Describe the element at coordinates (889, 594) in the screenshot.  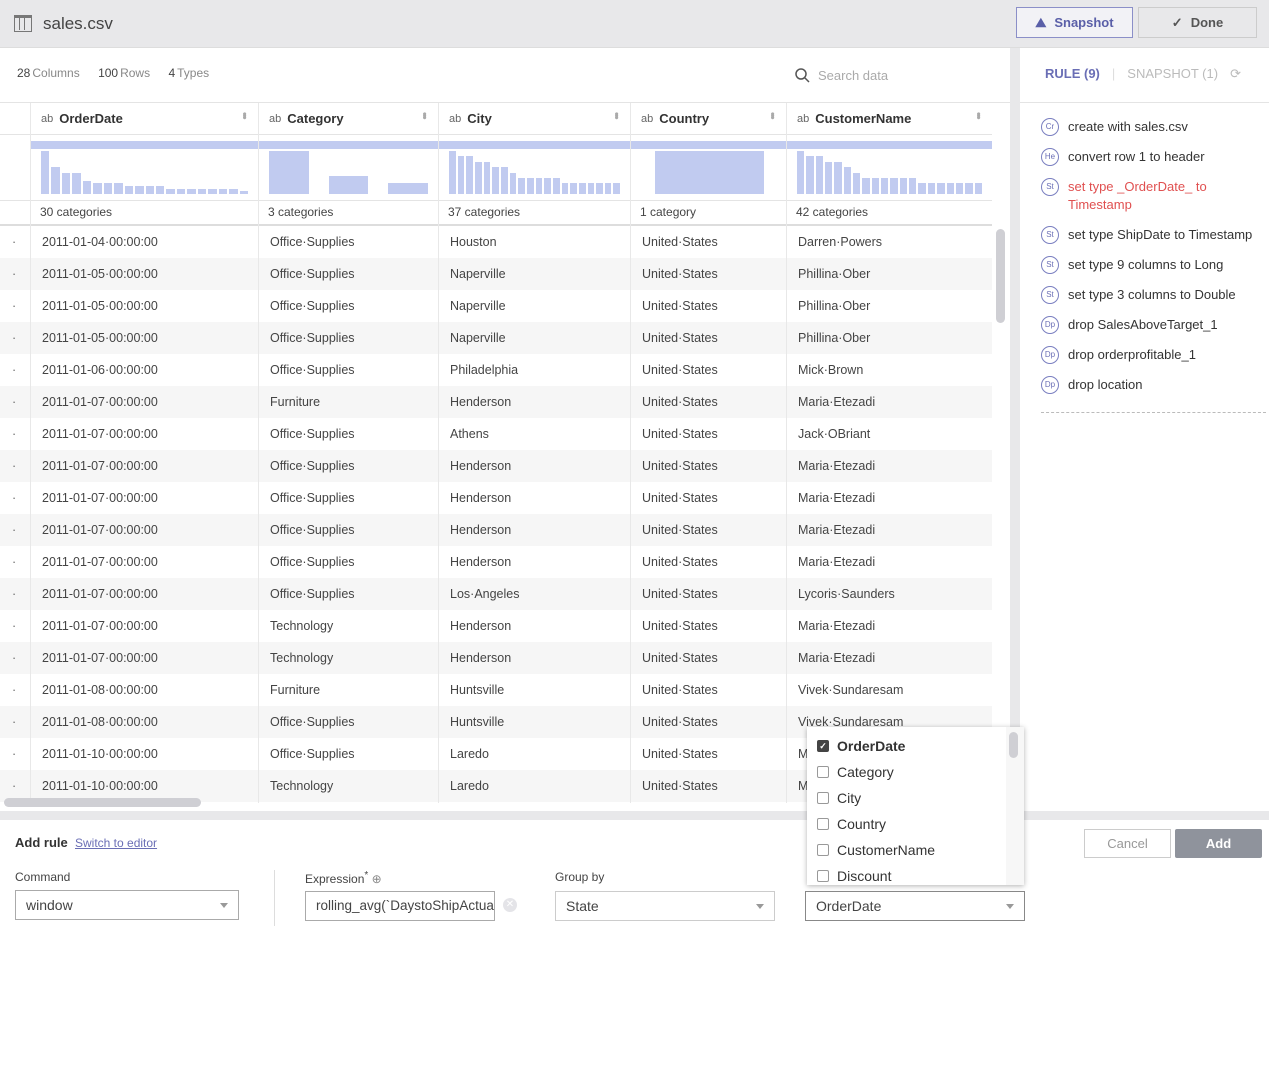
I see `table-cell: Lycoris·Saunders` at that location.